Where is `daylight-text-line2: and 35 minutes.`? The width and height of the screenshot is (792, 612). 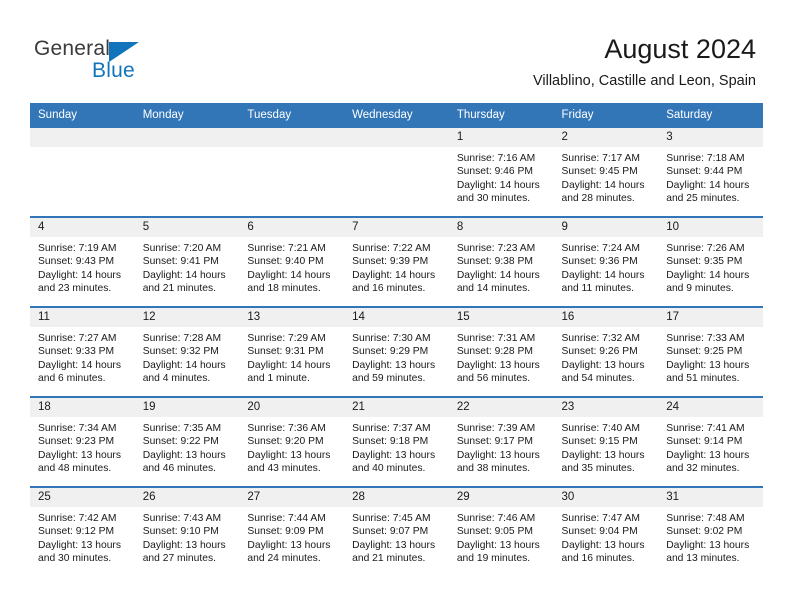
daylight-text-line2: and 35 minutes. is located at coordinates (598, 469).